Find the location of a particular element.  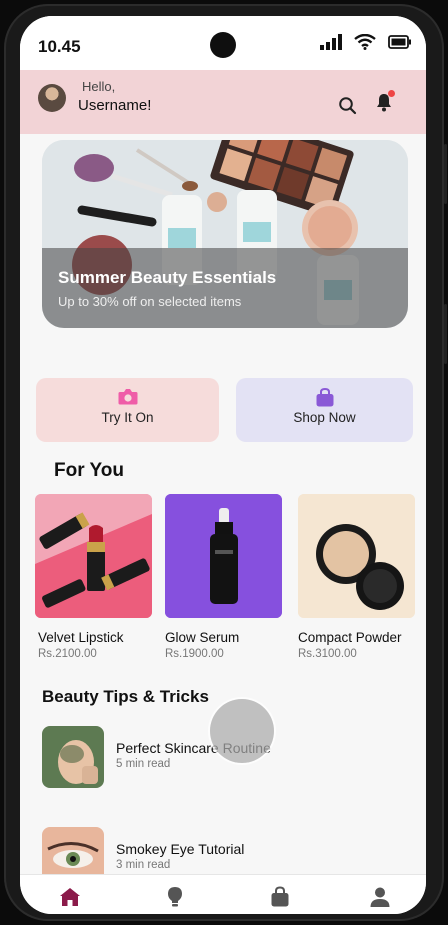

lightbulb-icon is located at coordinates (175, 897).